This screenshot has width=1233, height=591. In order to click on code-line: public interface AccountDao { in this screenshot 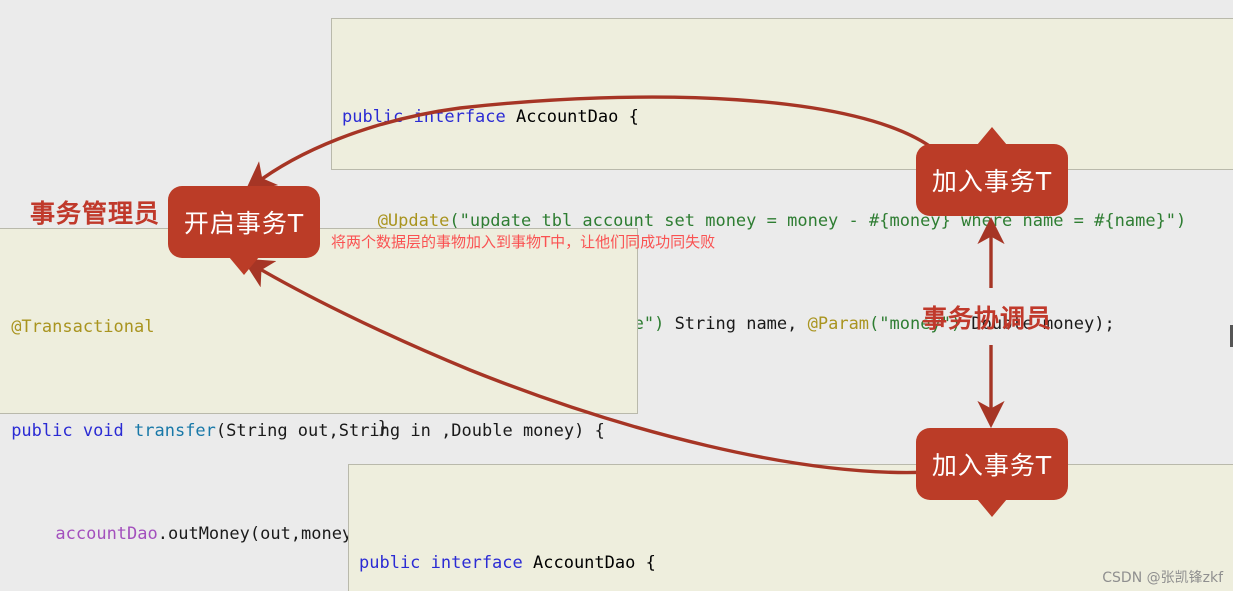, I will do `click(787, 117)`.